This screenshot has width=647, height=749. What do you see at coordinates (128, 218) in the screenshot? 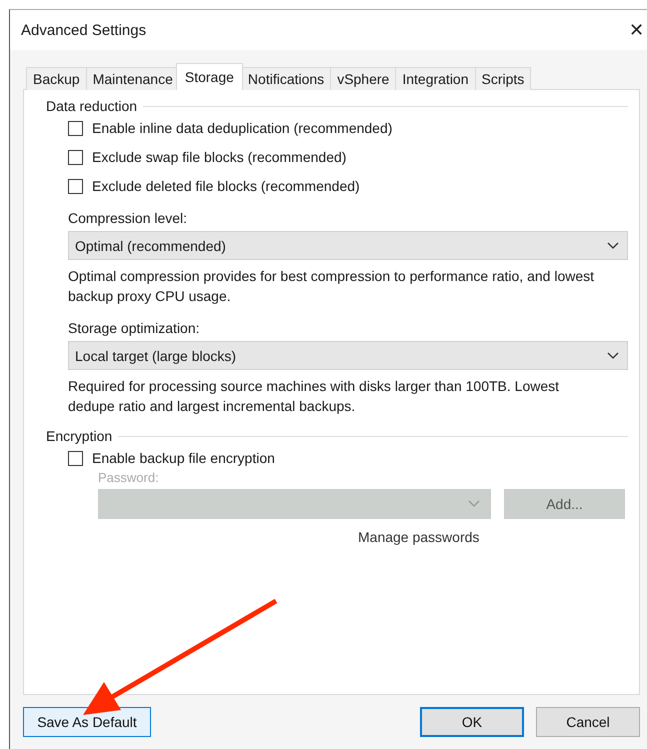
I see `field-label: Compression level:` at bounding box center [128, 218].